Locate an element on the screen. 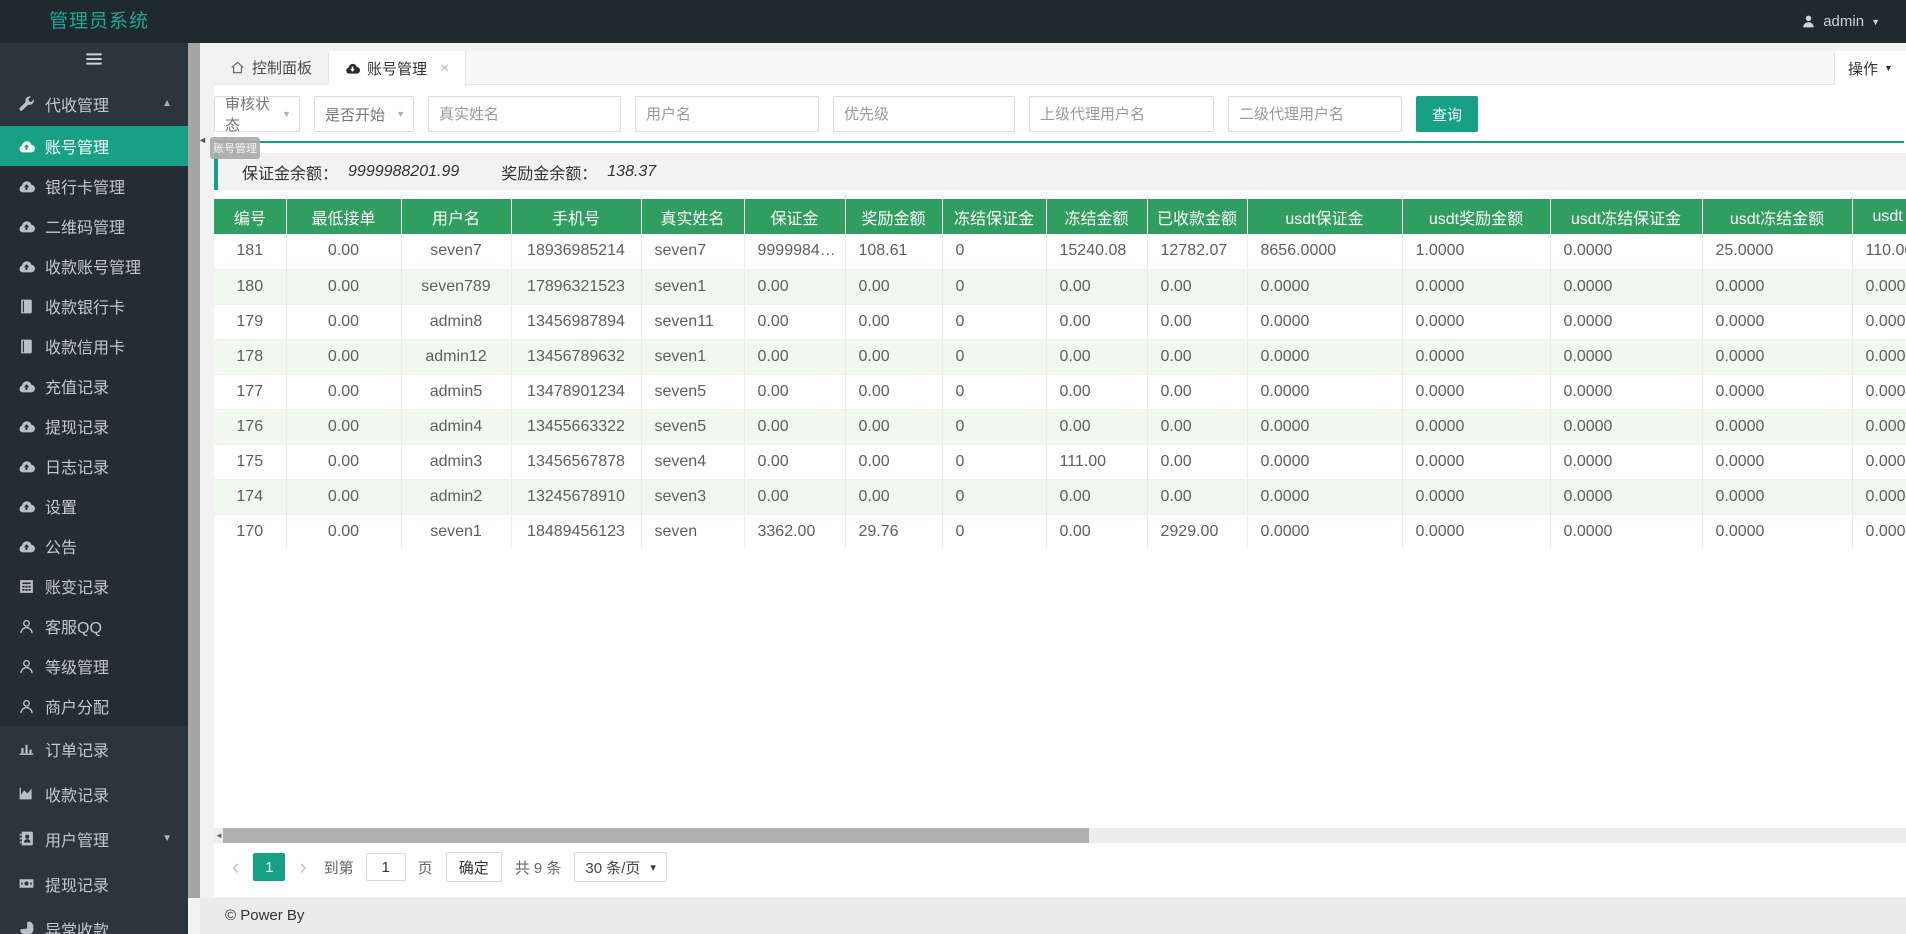 This screenshot has height=934, width=1906. sidebar-item-collection-credit-card: 收款信用卡 is located at coordinates (94, 346).